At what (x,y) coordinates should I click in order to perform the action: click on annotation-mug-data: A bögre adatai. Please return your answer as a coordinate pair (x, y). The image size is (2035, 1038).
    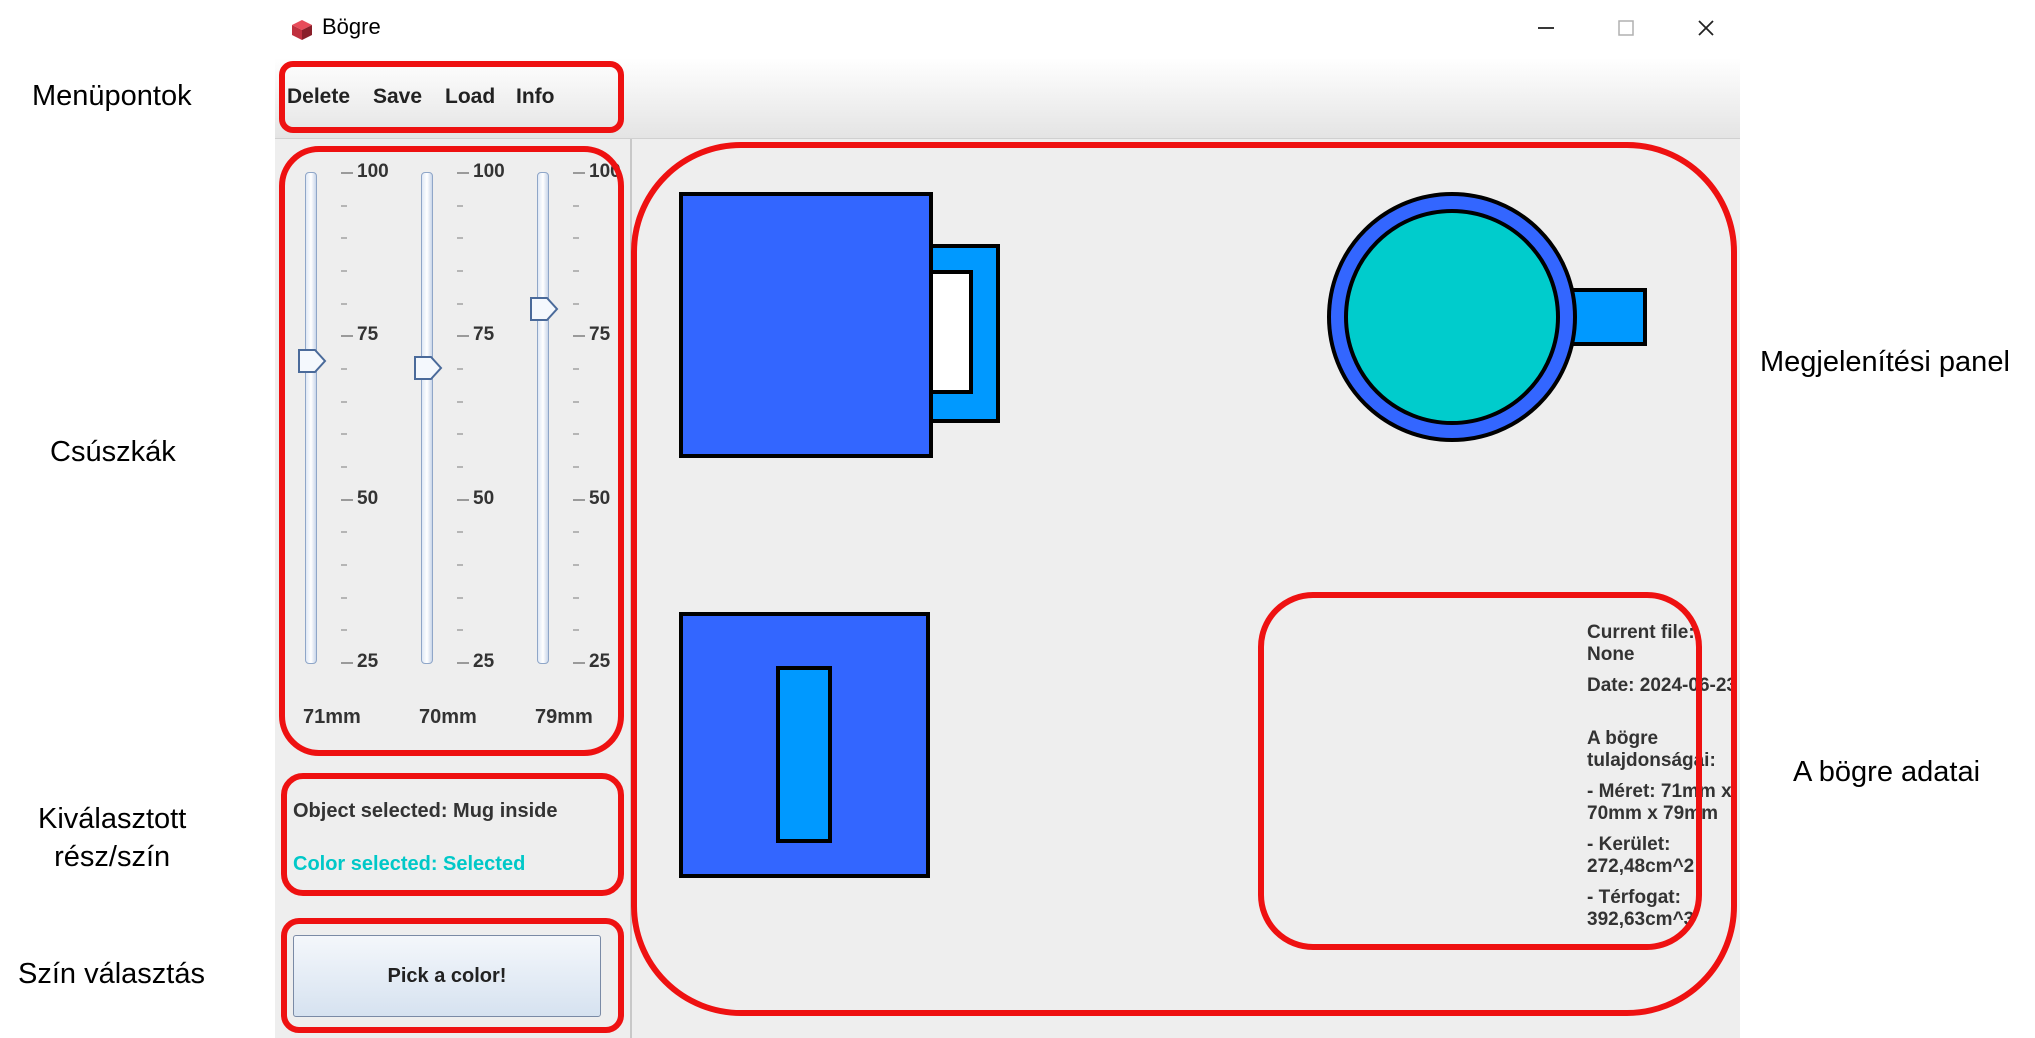
    Looking at the image, I should click on (1887, 772).